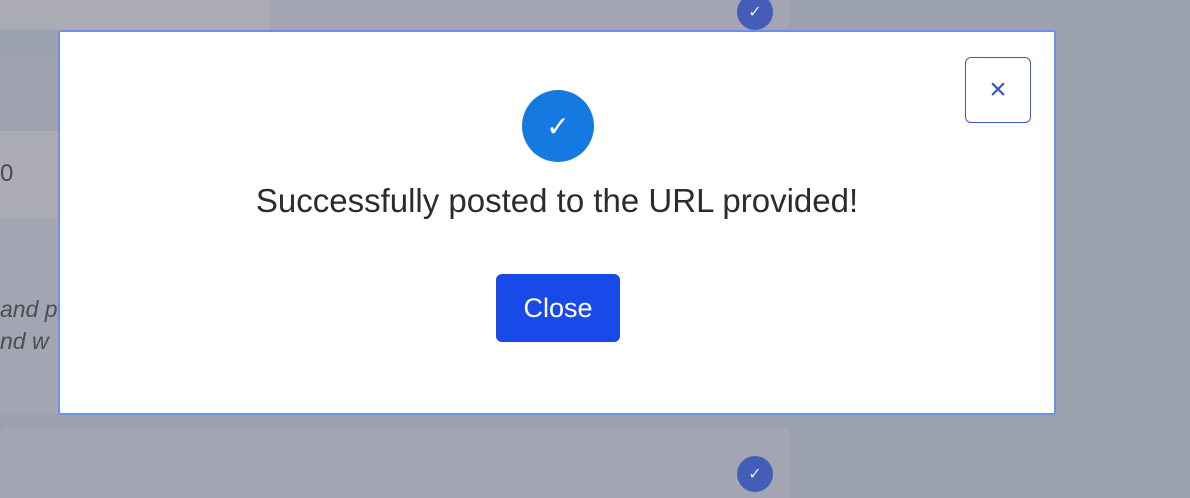  I want to click on close-icon: ×, so click(998, 89).